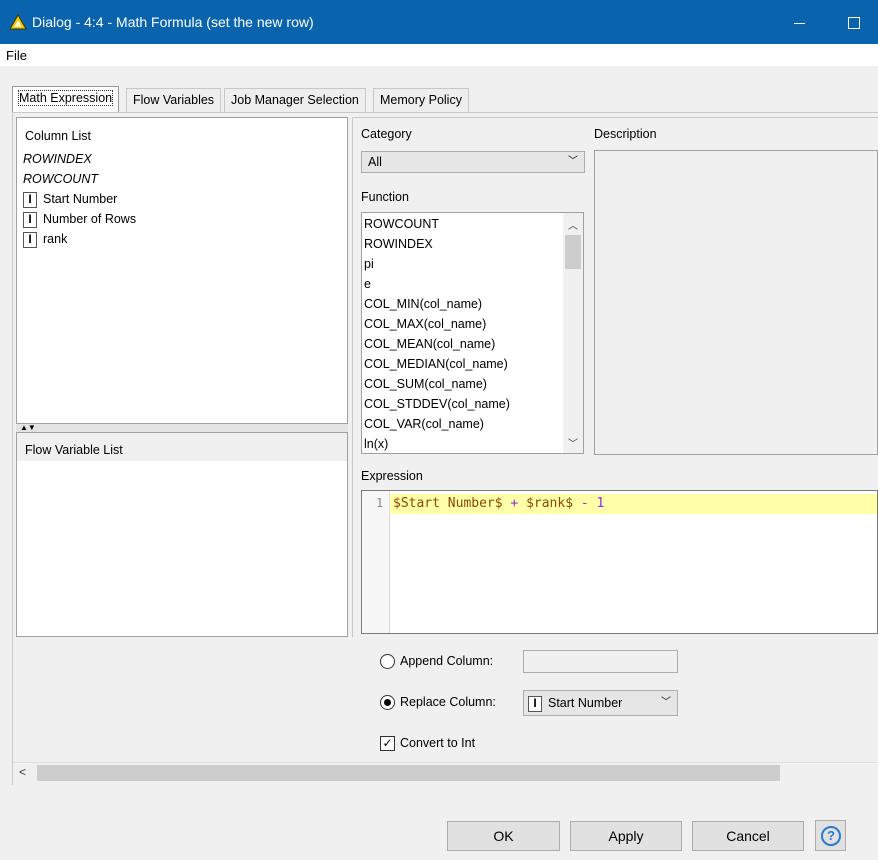 The height and width of the screenshot is (860, 878). What do you see at coordinates (625, 134) in the screenshot?
I see `description-label: Description` at bounding box center [625, 134].